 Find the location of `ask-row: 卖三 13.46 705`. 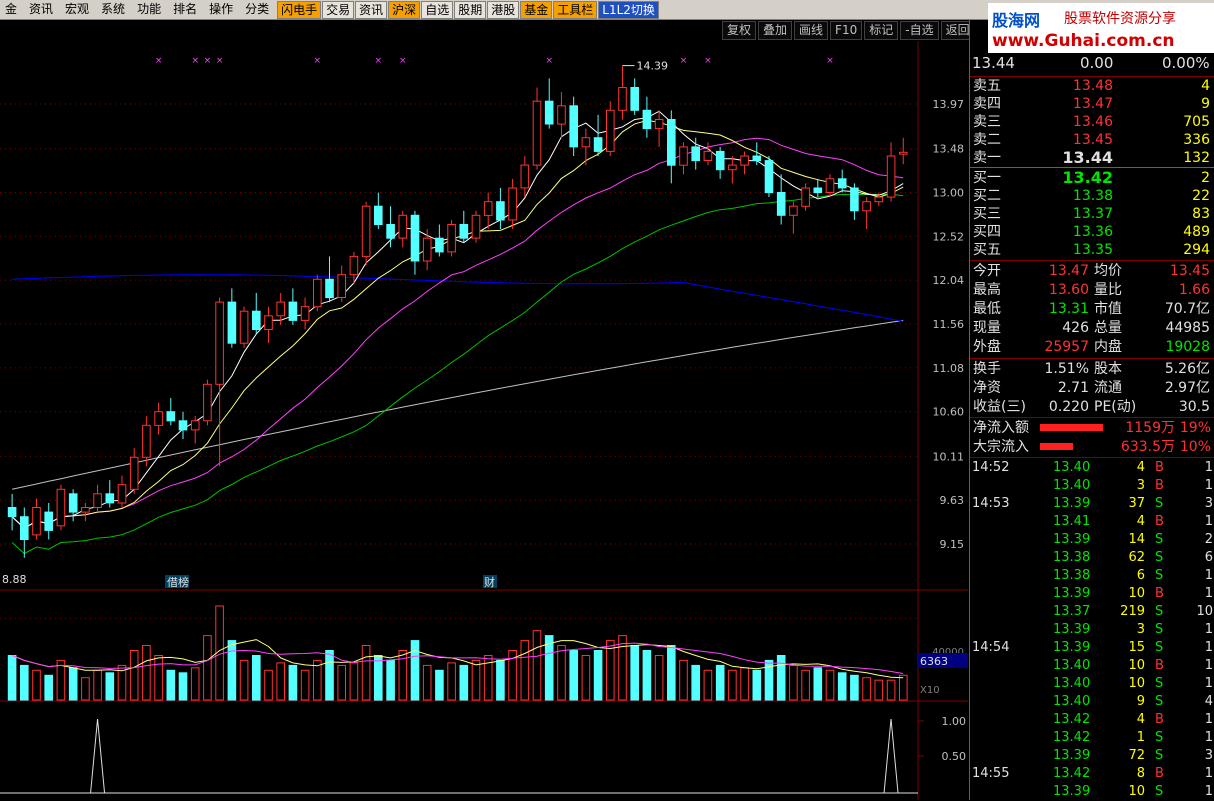

ask-row: 卖三 13.46 705 is located at coordinates (1092, 122).